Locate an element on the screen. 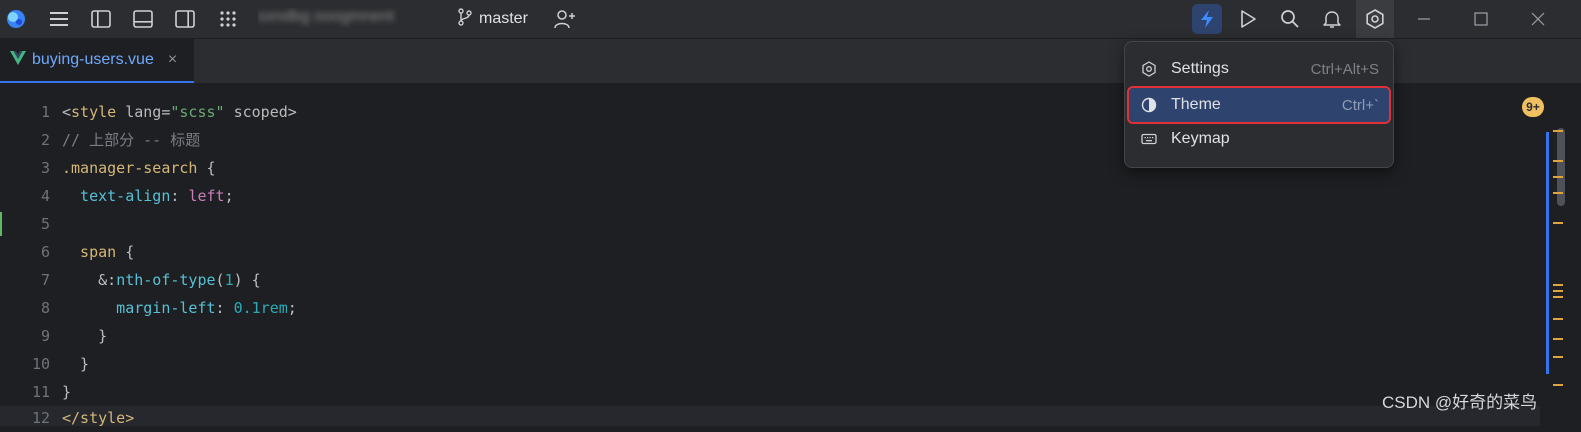 The height and width of the screenshot is (432, 1581). line-number: 11 is located at coordinates (40, 392).